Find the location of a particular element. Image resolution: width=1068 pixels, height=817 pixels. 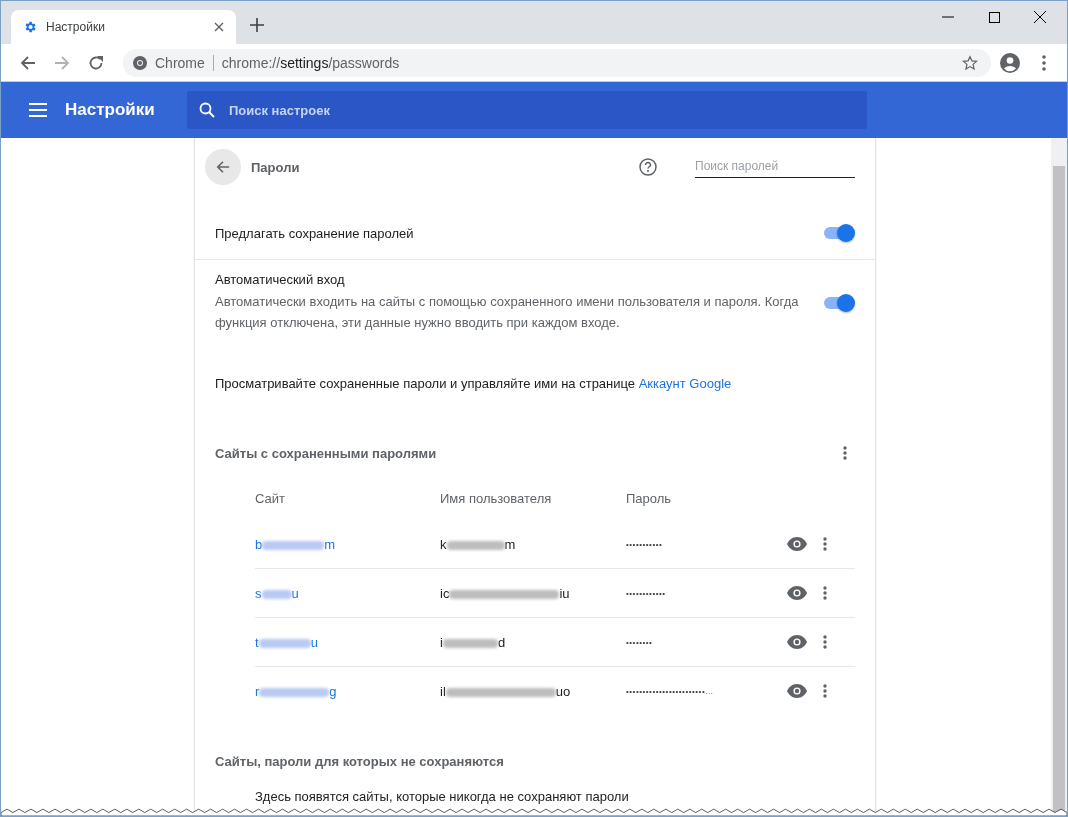

page-title: Пароли is located at coordinates (276, 167).